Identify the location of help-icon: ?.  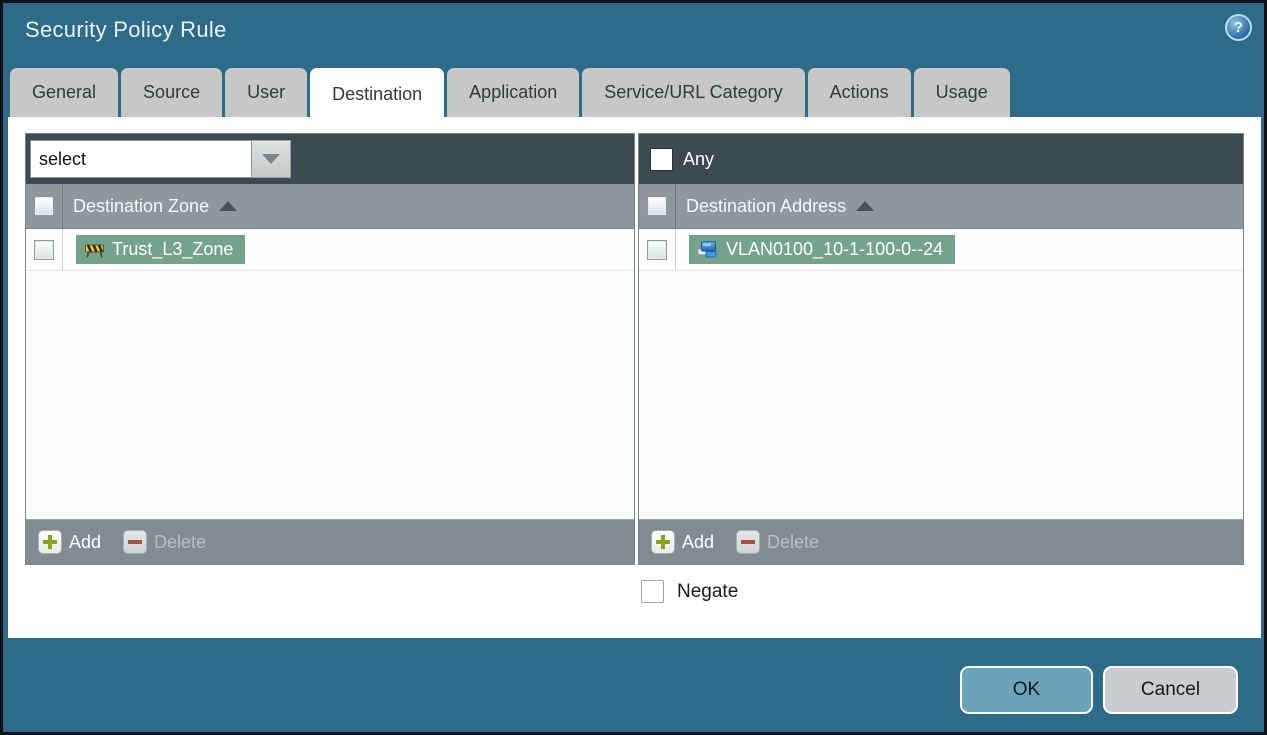
(1238, 27).